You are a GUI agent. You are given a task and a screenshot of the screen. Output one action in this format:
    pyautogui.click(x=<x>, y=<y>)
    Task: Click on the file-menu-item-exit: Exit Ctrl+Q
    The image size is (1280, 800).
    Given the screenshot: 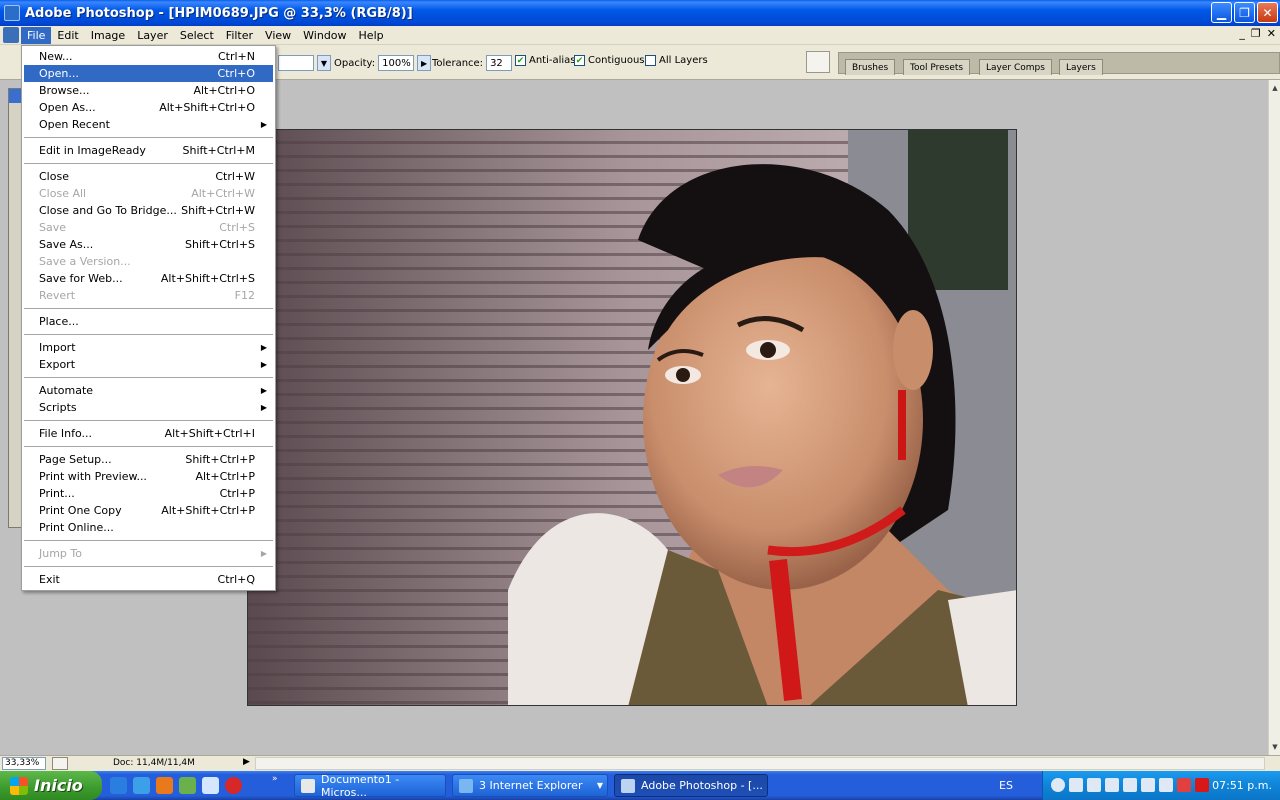 What is the action you would take?
    pyautogui.click(x=148, y=579)
    